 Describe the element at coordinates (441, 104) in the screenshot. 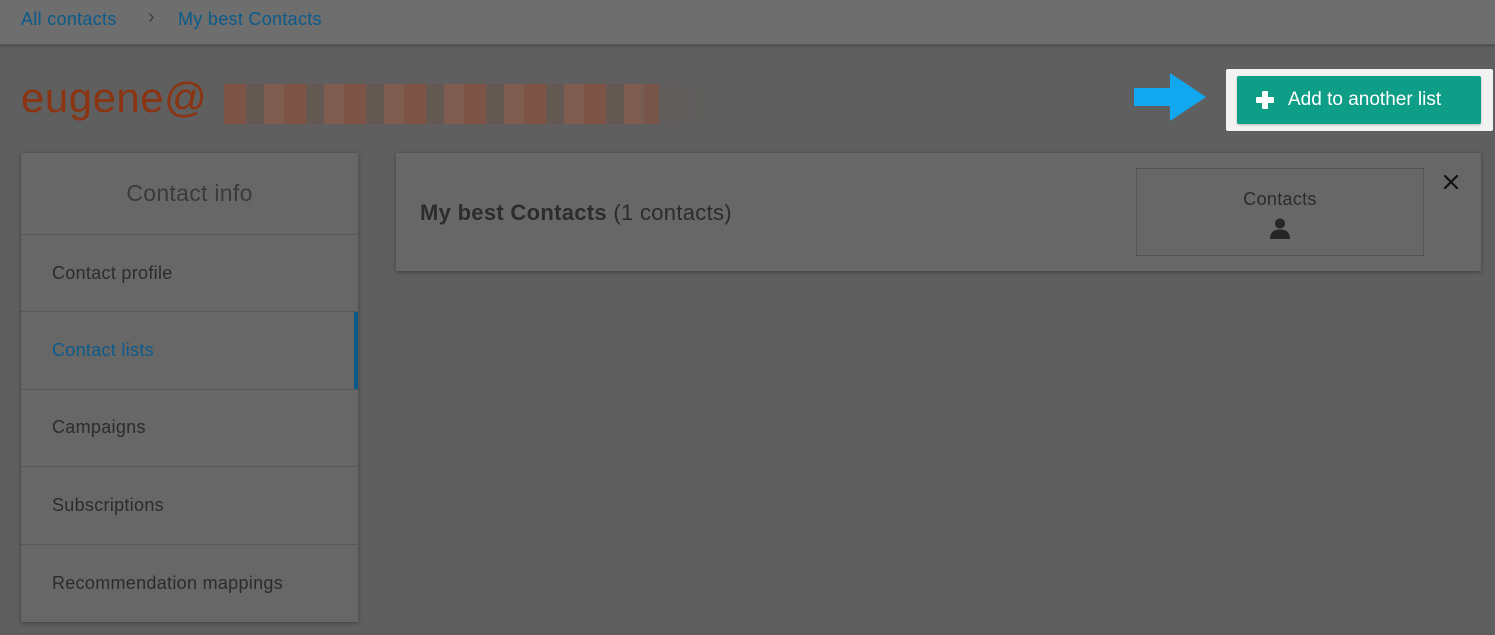

I see `redacted-email-domain` at that location.